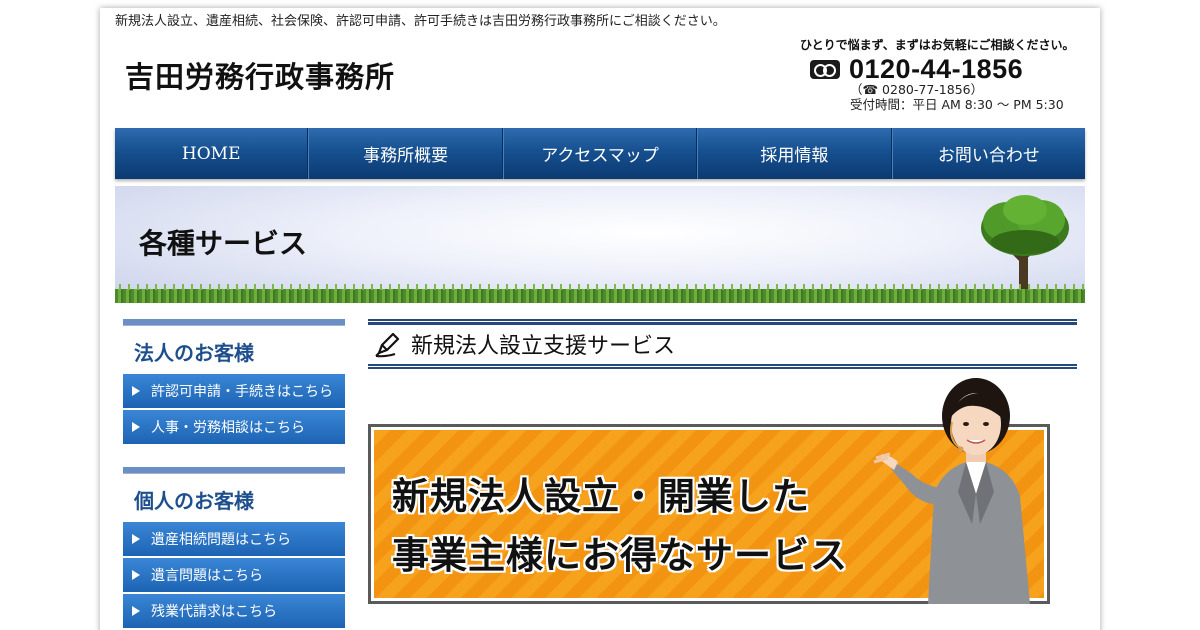  Describe the element at coordinates (207, 576) in the screenshot. I see `sidebar-link-label: 遺言問題はこちら` at that location.